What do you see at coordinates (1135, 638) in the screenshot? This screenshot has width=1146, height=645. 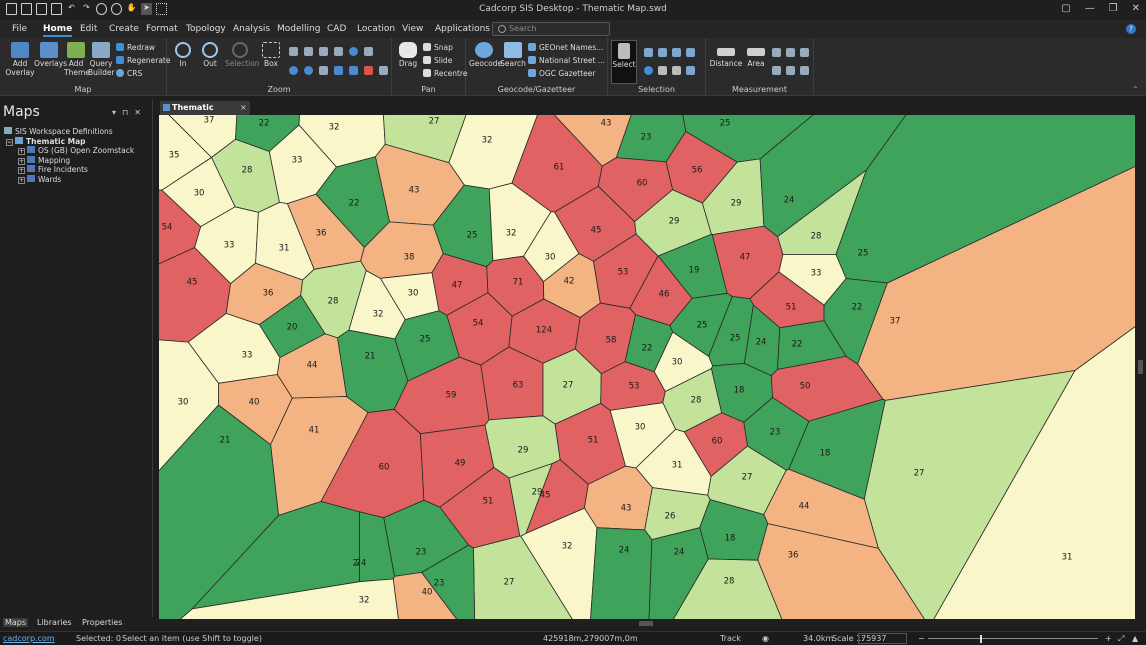 I see `notification-icon: ▲` at bounding box center [1135, 638].